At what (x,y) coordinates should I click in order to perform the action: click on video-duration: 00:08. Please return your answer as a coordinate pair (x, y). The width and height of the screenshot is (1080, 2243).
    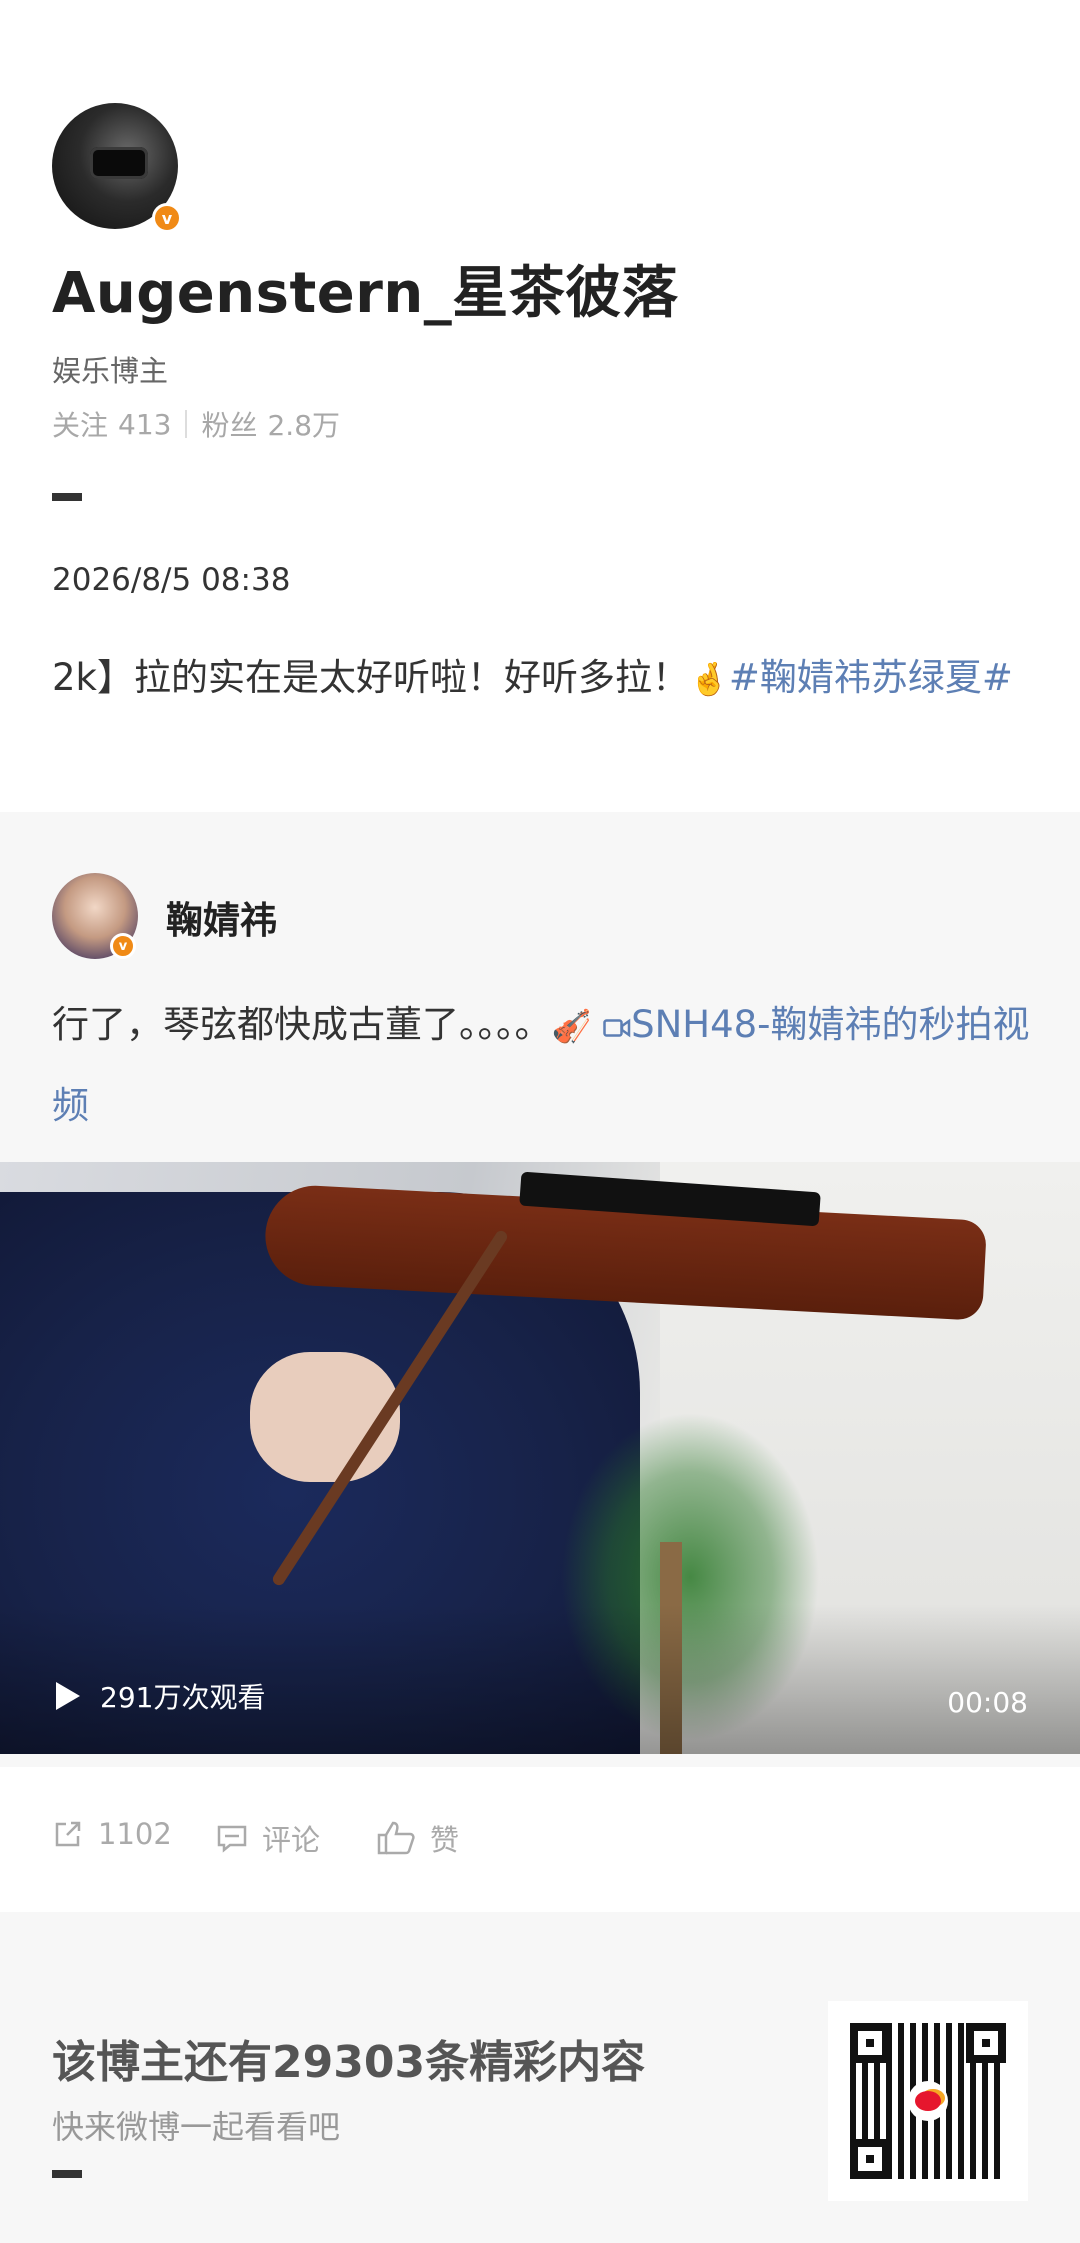
    Looking at the image, I should click on (987, 1702).